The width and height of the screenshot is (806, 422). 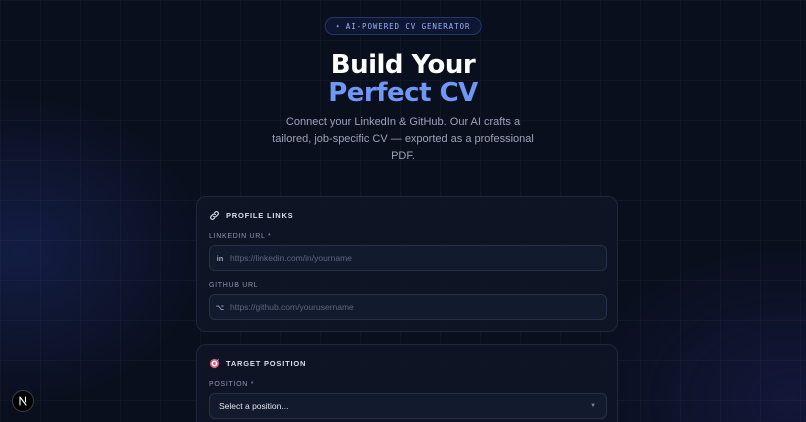 I want to click on github-url-label: GITHUB URL, so click(x=234, y=285).